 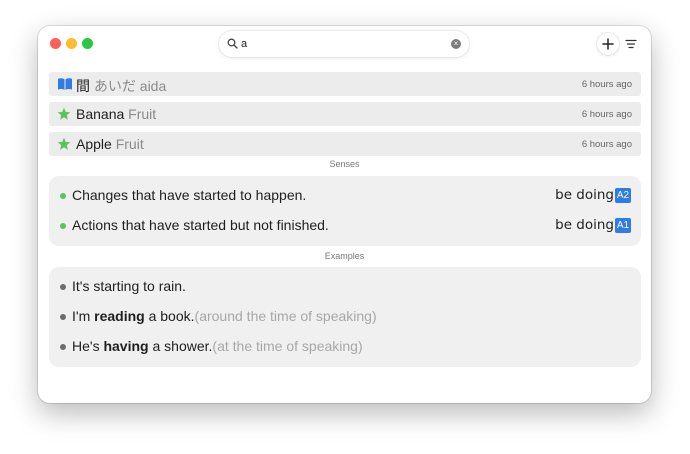 I want to click on example-pre: It's starting to rain., so click(x=129, y=286).